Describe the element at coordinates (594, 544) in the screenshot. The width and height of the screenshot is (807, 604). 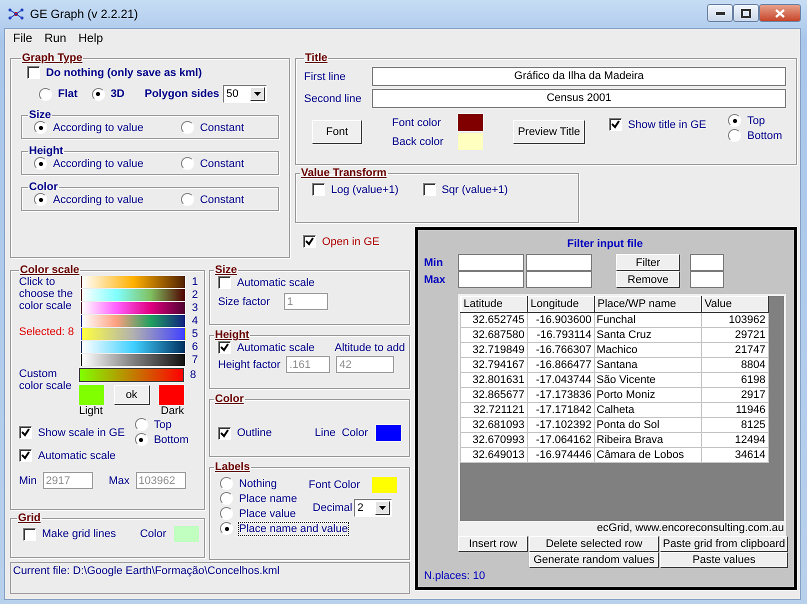
I see `grid-action-button: Delete selected row` at that location.